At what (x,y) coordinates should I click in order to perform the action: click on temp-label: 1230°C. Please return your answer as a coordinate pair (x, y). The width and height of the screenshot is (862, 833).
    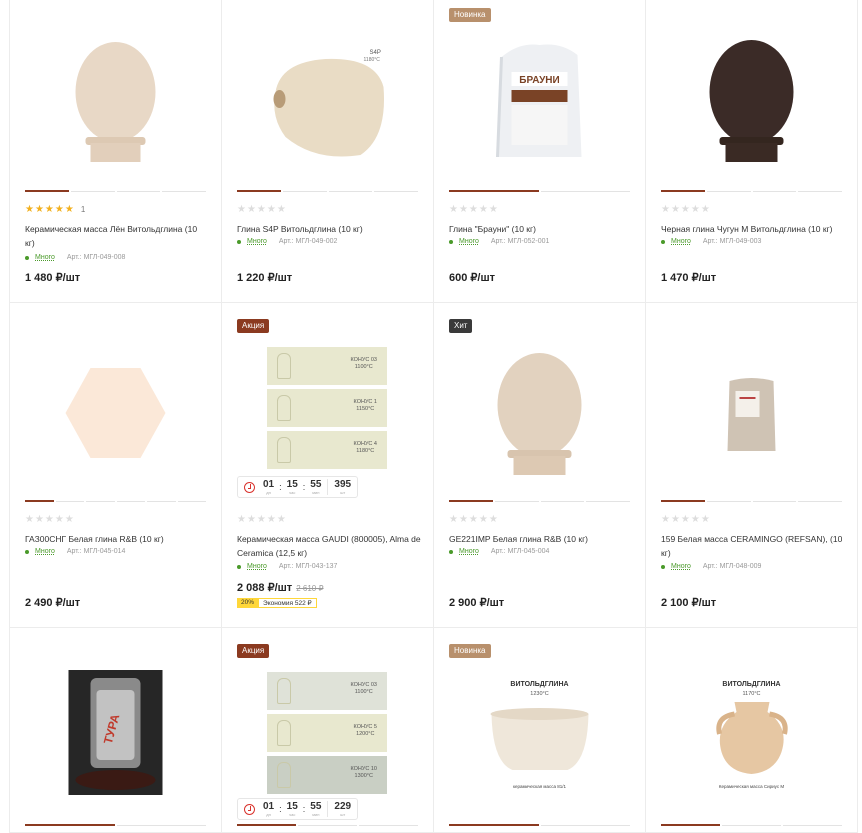
    Looking at the image, I should click on (539, 694).